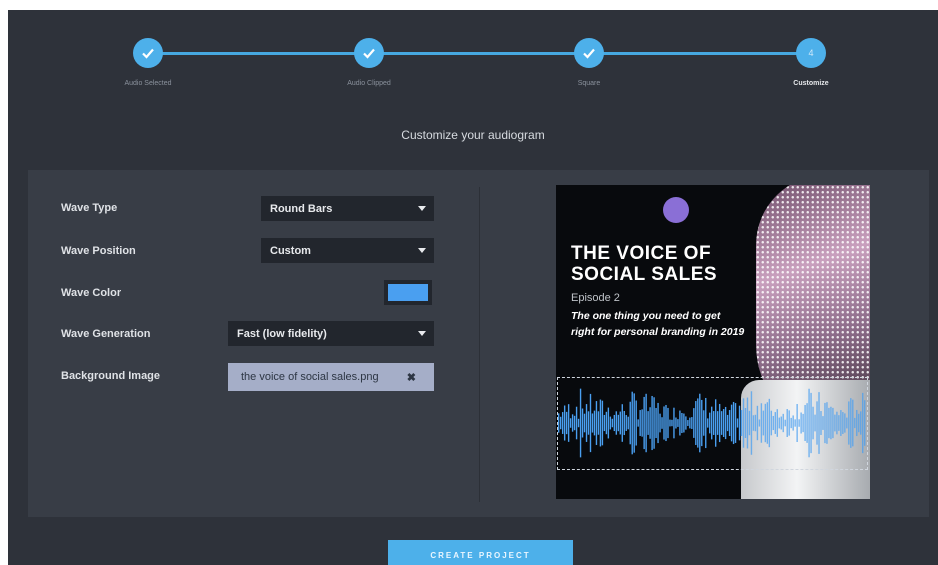 Image resolution: width=938 pixels, height=565 pixels. I want to click on background-image-filename: the voice of social sales.png, so click(310, 377).